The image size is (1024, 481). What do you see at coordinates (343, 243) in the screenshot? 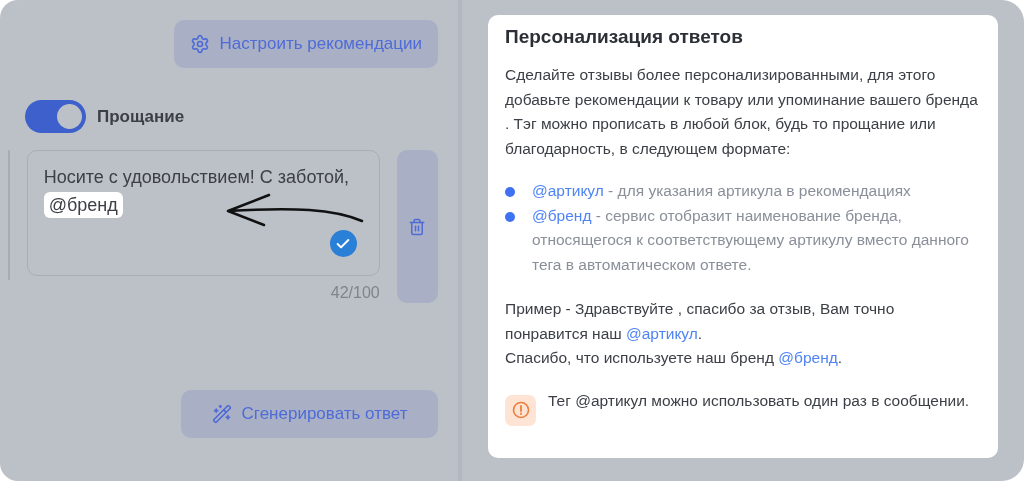
I see `check-icon` at bounding box center [343, 243].